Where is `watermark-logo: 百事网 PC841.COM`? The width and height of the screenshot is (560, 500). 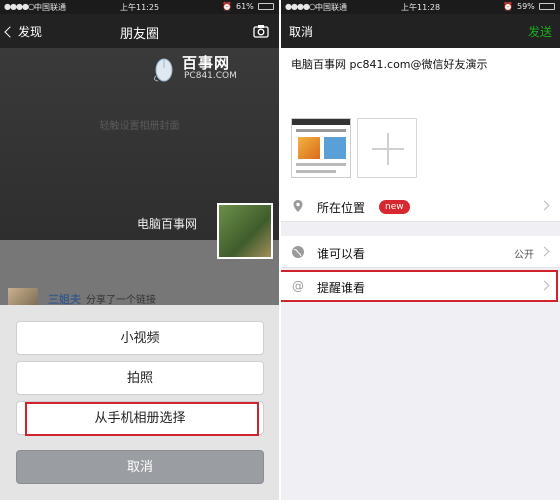
watermark-logo: 百事网 PC841.COM is located at coordinates (205, 70).